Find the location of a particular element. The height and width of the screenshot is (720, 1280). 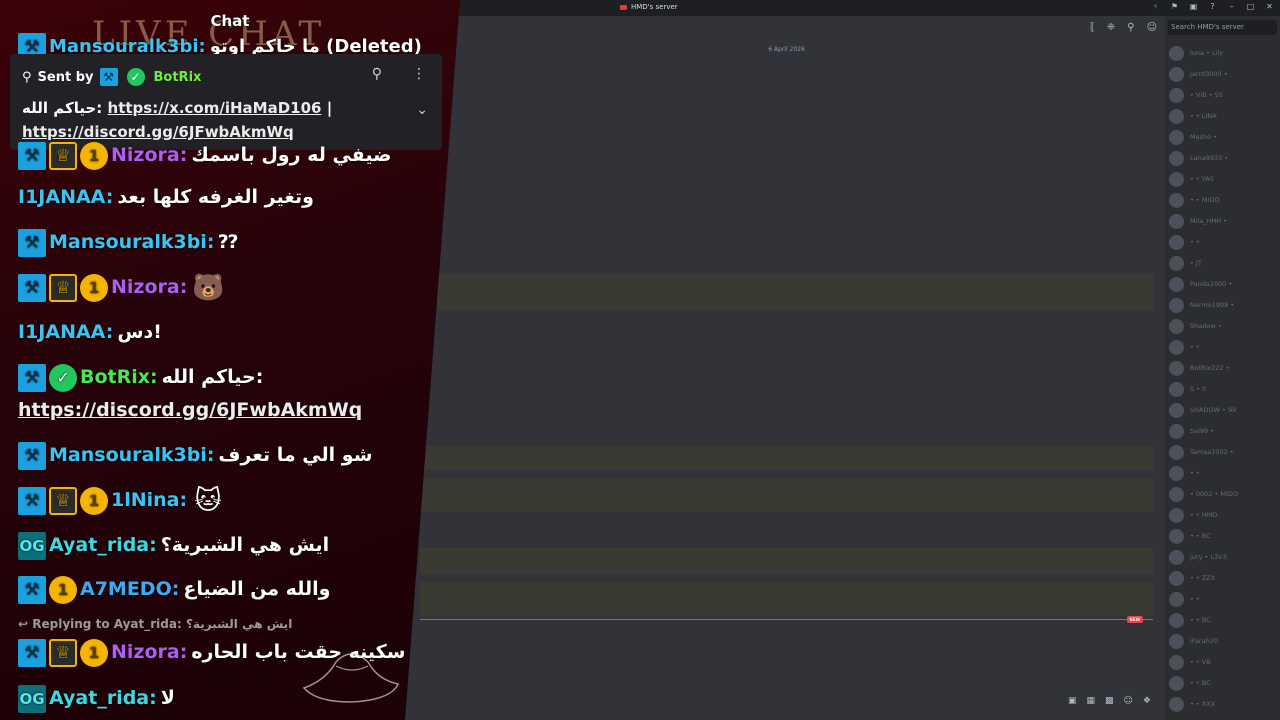

member-item: • • ZZX is located at coordinates (1192, 578).